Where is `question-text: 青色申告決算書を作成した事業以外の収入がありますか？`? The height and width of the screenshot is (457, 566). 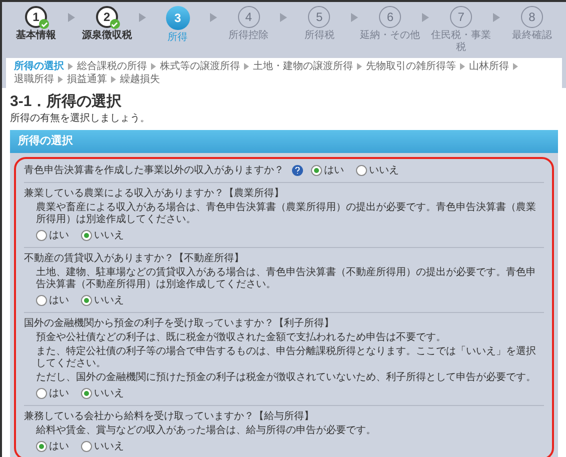
question-text: 青色申告決算書を作成した事業以外の収入がありますか？ is located at coordinates (154, 170).